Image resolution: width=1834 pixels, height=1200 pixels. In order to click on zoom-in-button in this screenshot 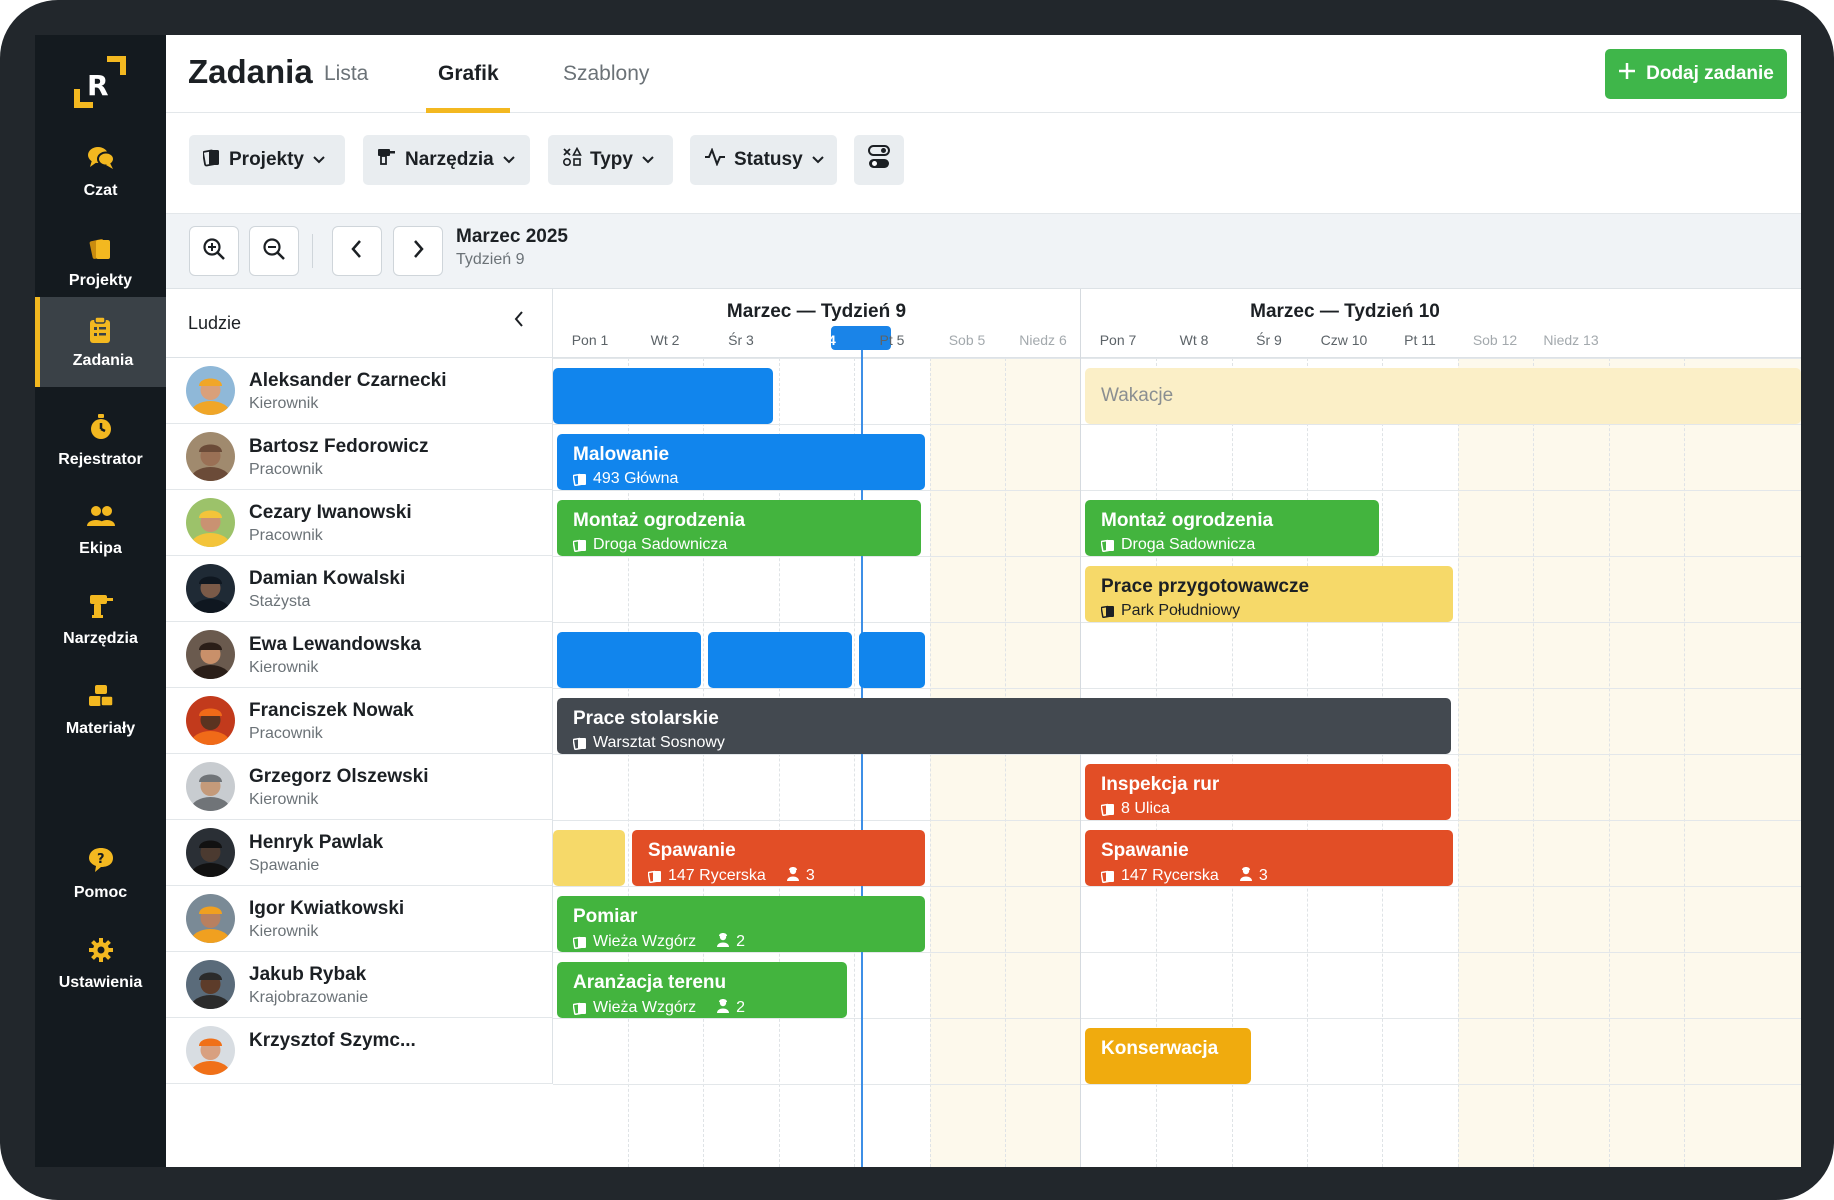, I will do `click(214, 251)`.